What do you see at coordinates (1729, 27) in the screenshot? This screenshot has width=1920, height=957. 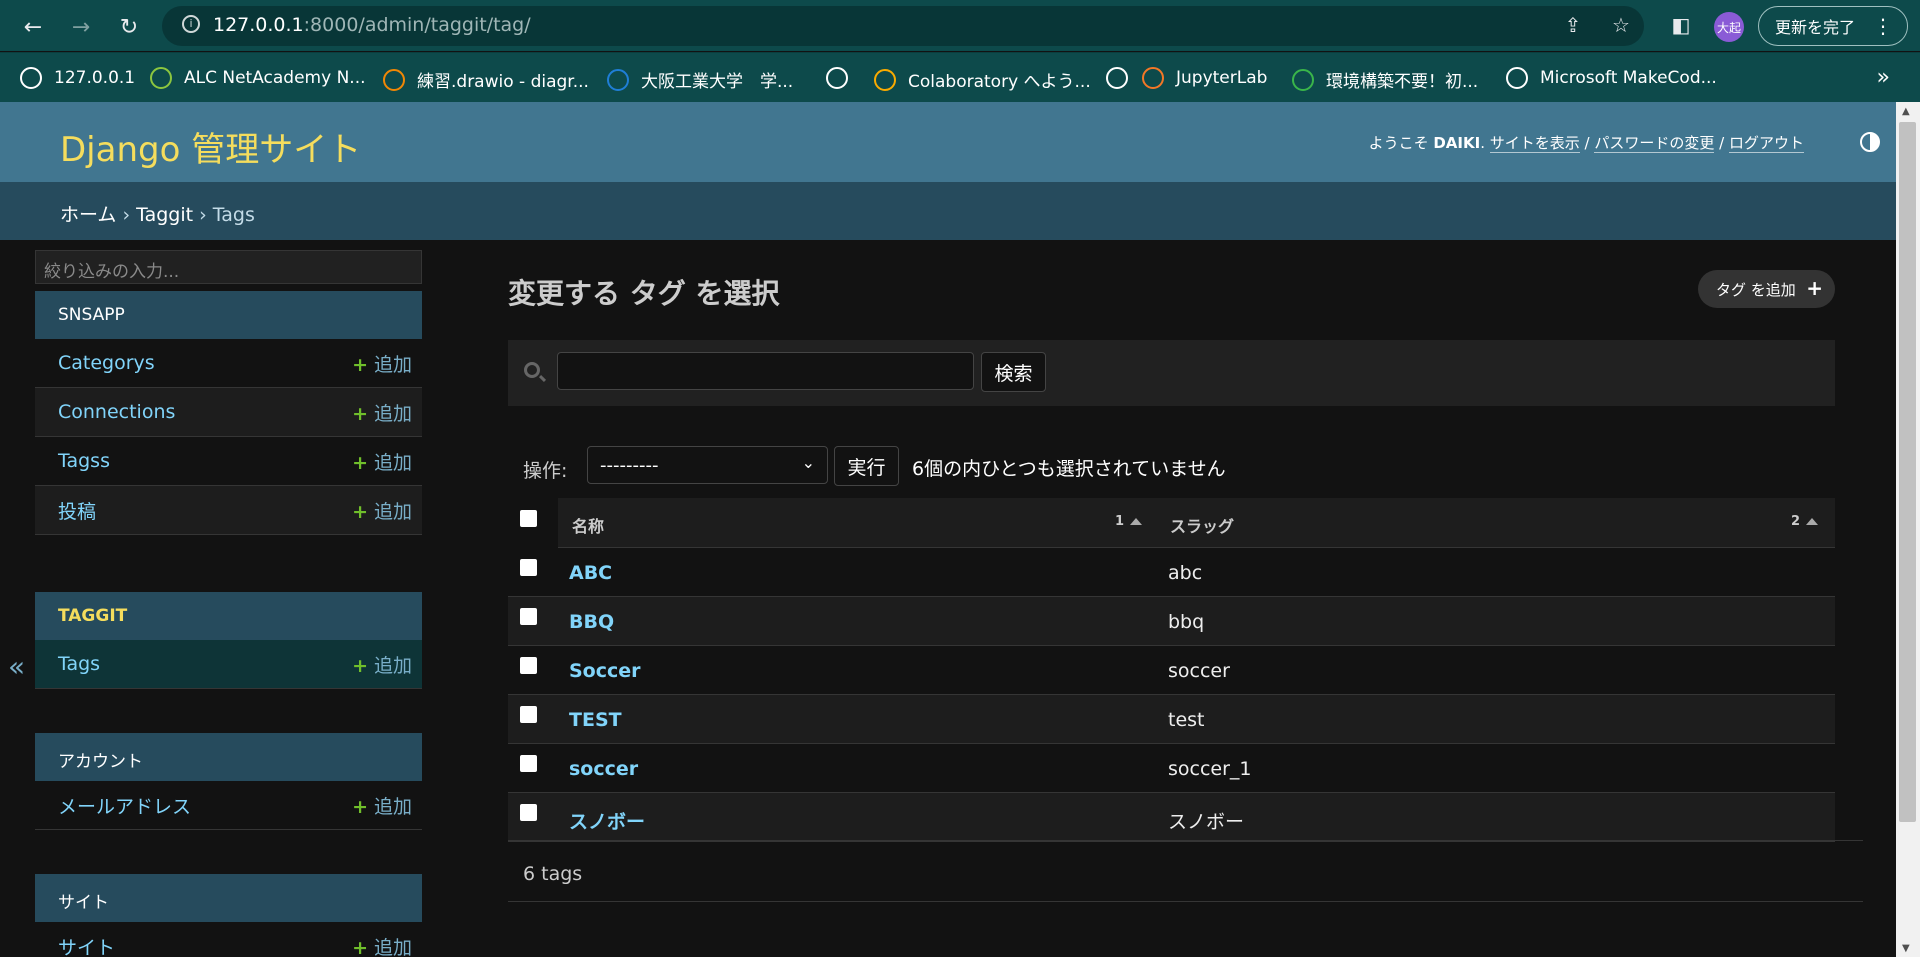 I see `avatar: 大起` at bounding box center [1729, 27].